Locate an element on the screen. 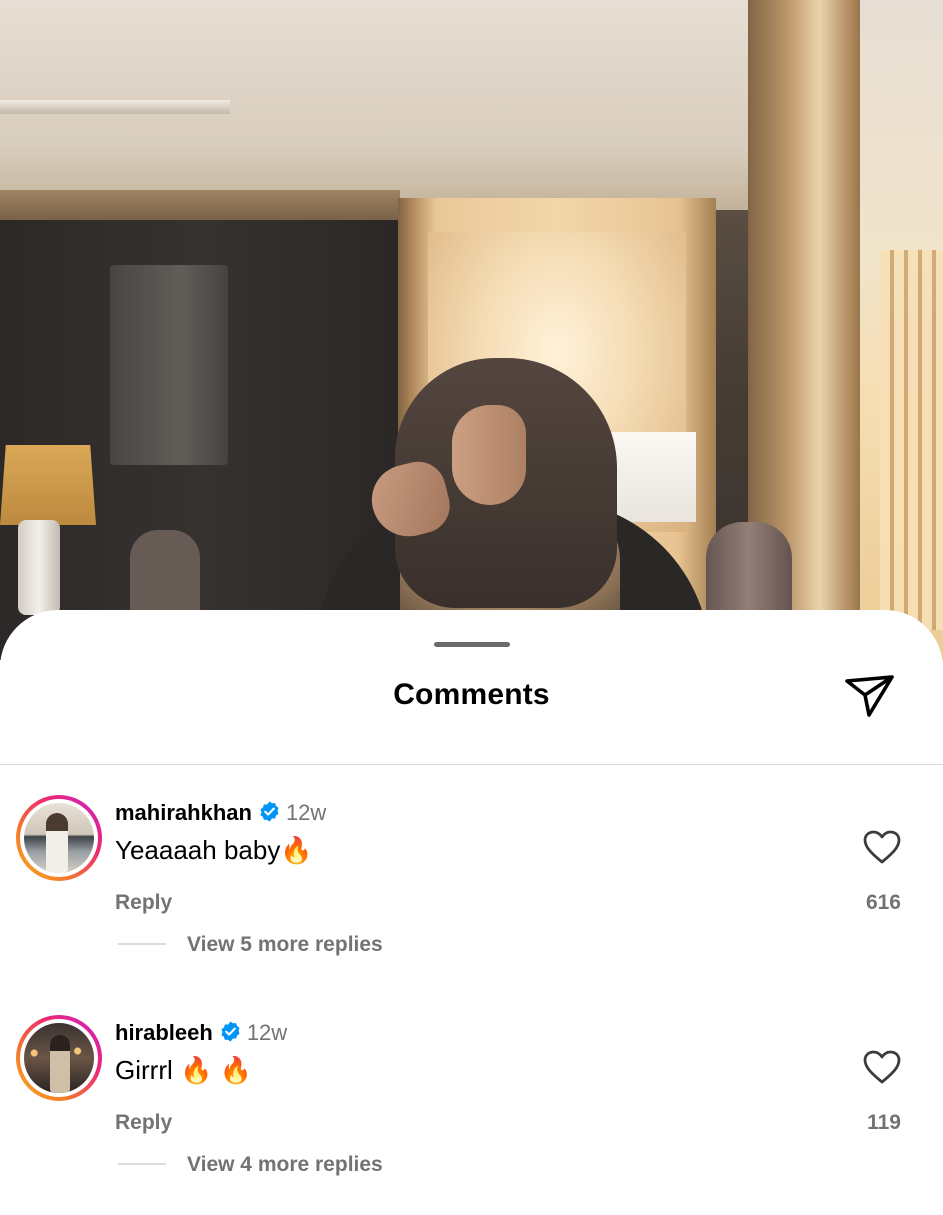  sheet-grabber is located at coordinates (472, 644).